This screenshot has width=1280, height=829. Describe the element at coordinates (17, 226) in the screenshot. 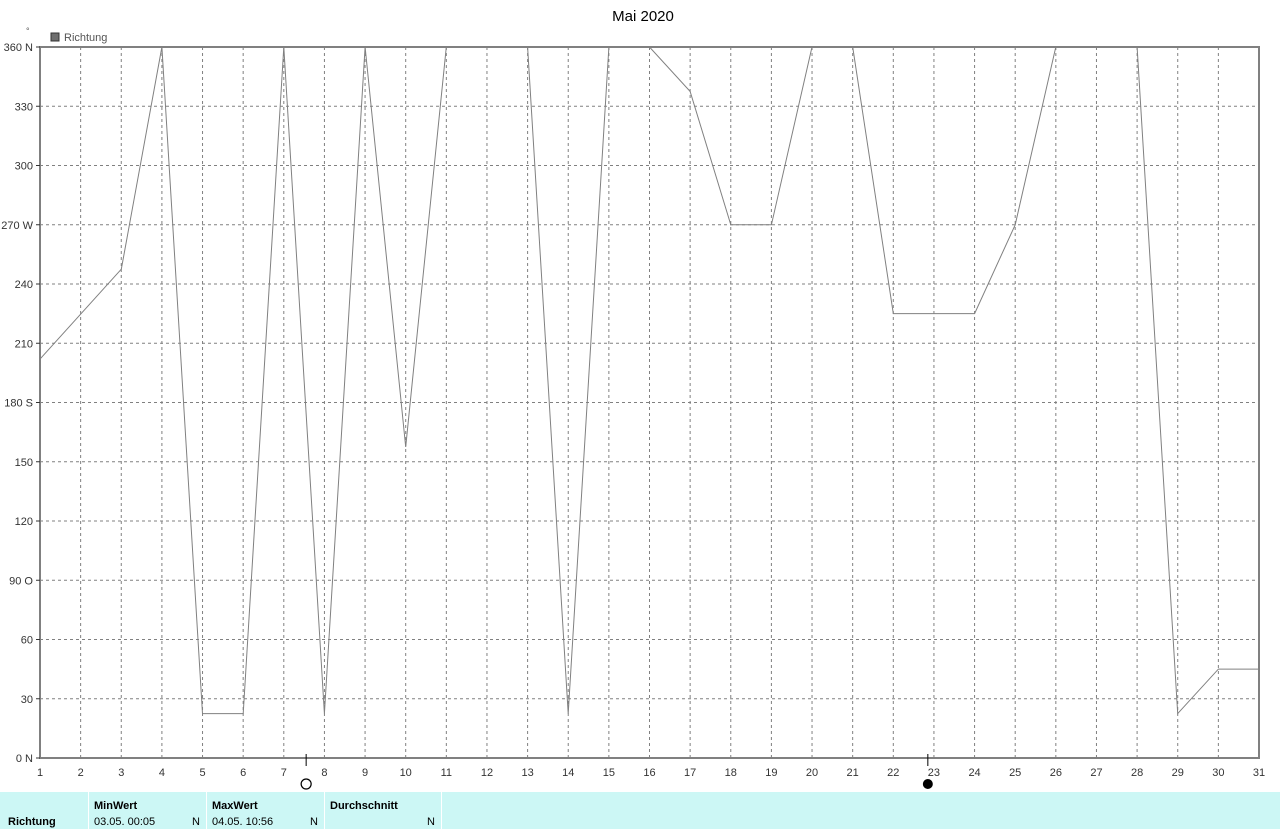

I see `y-tick-label: 270 W` at that location.